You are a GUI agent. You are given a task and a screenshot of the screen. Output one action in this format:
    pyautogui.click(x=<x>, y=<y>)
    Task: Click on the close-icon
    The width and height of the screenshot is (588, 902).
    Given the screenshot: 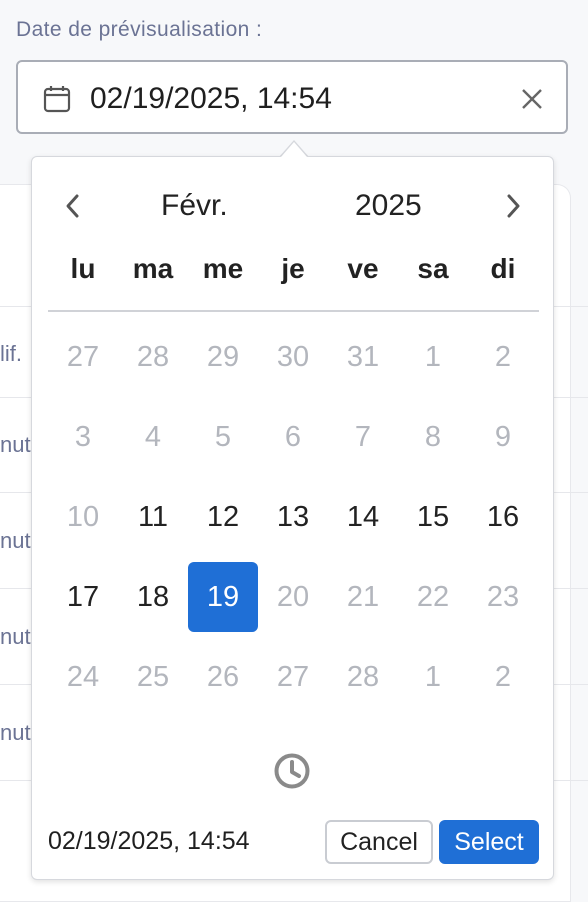 What is the action you would take?
    pyautogui.click(x=532, y=99)
    